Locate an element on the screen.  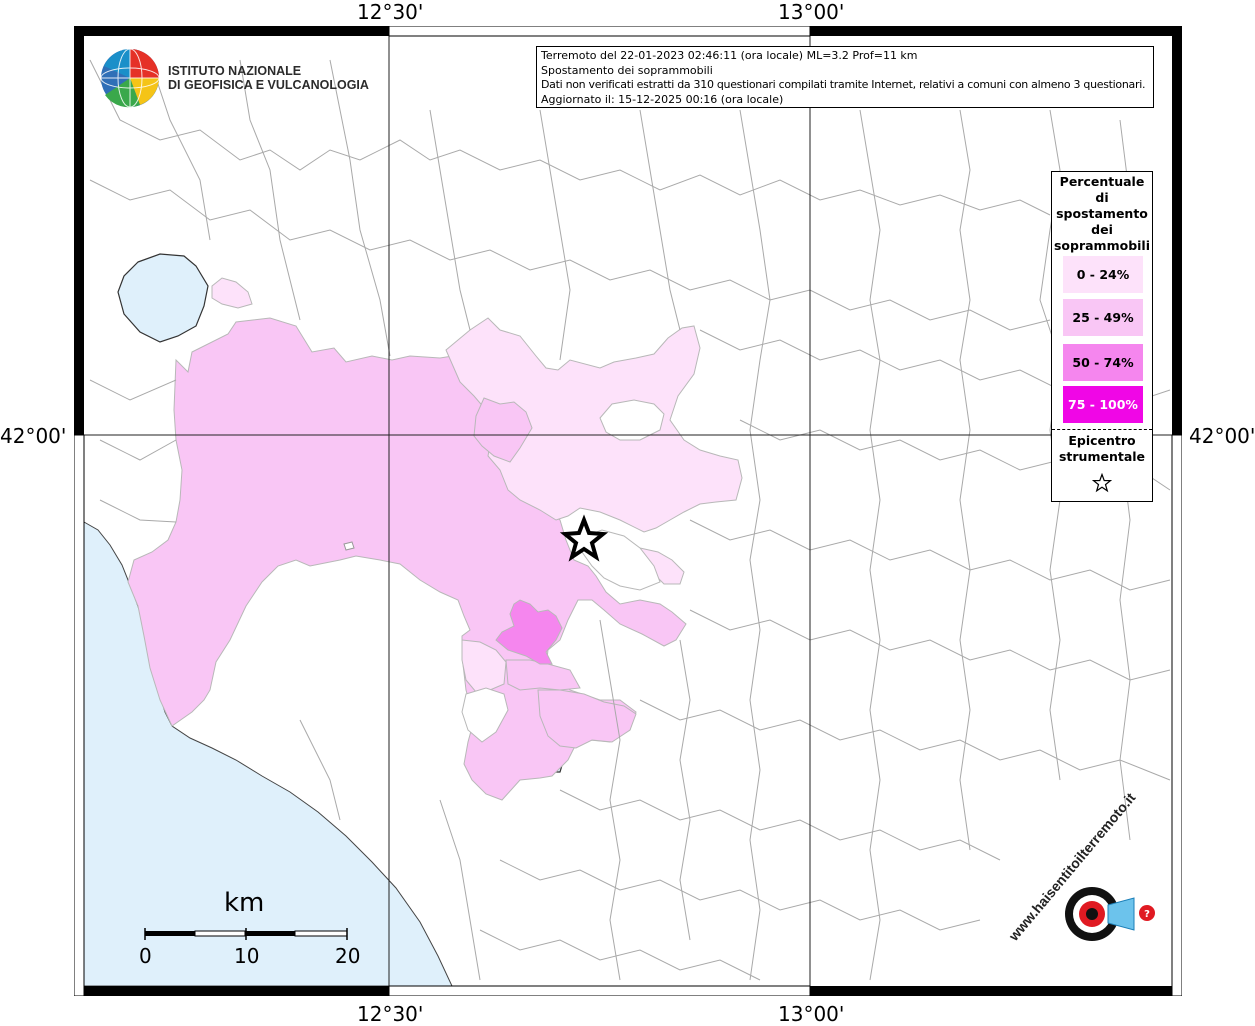
ingv-globe-icon is located at coordinates (130, 78).